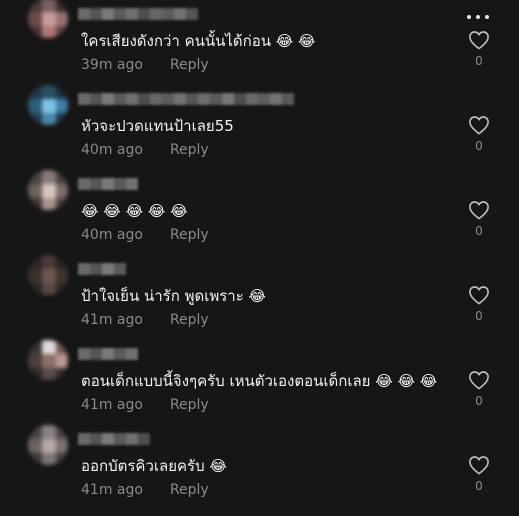  Describe the element at coordinates (174, 296) in the screenshot. I see `comment-text: ป้าใจเย็น น่ารัก พูดเพราะ 😂` at that location.